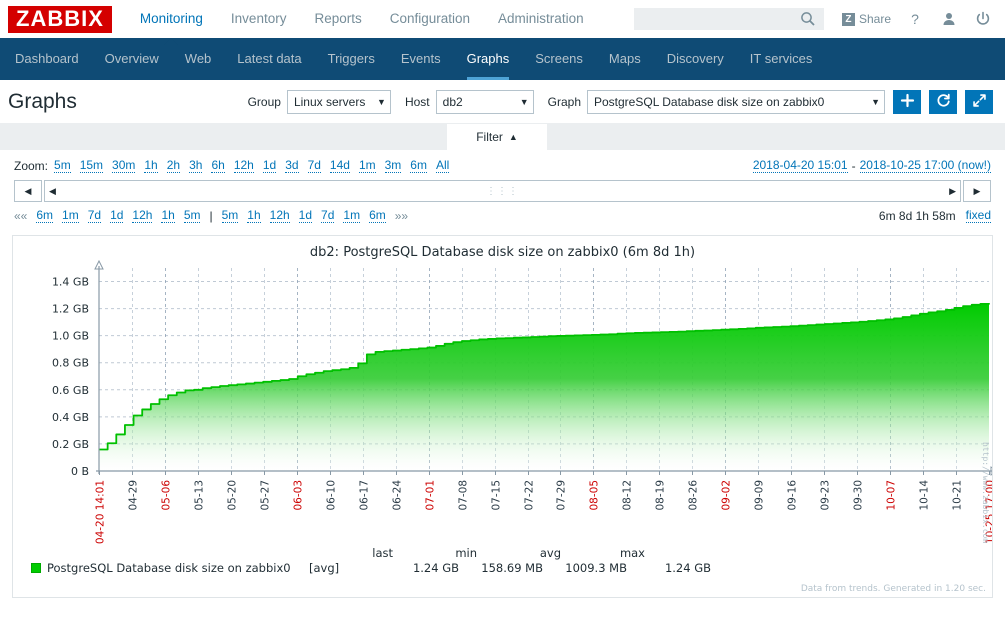 Image resolution: width=1005 pixels, height=621 pixels. I want to click on zoom-link-15m: 15m, so click(91, 165).